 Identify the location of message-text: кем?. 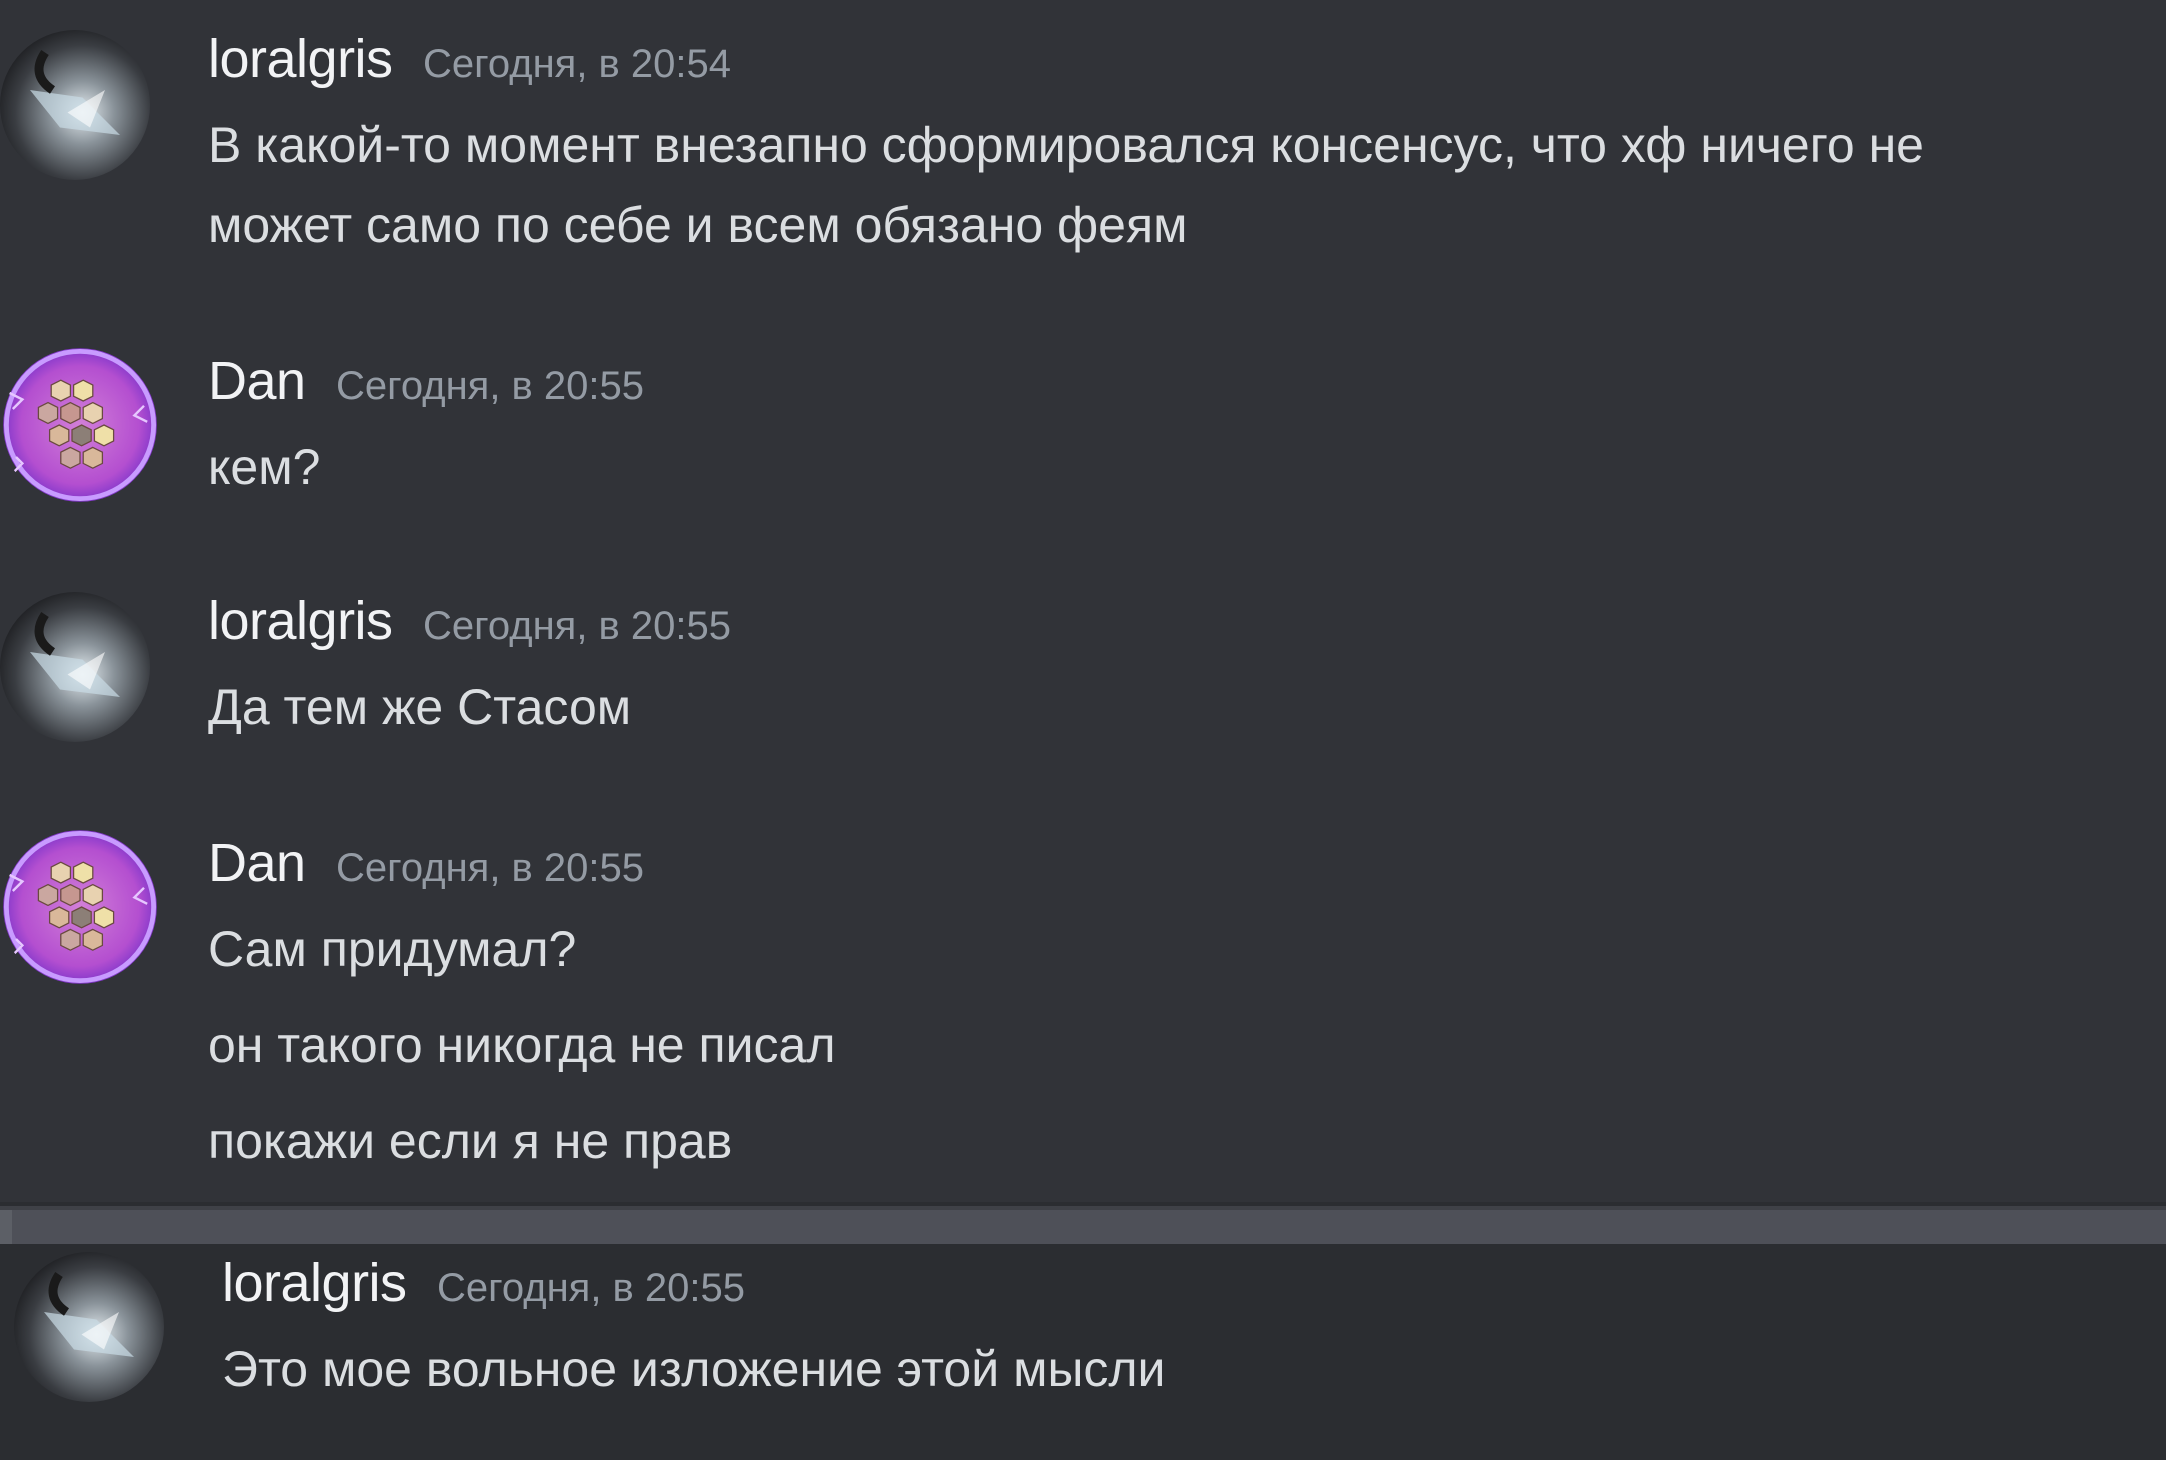
(264, 467).